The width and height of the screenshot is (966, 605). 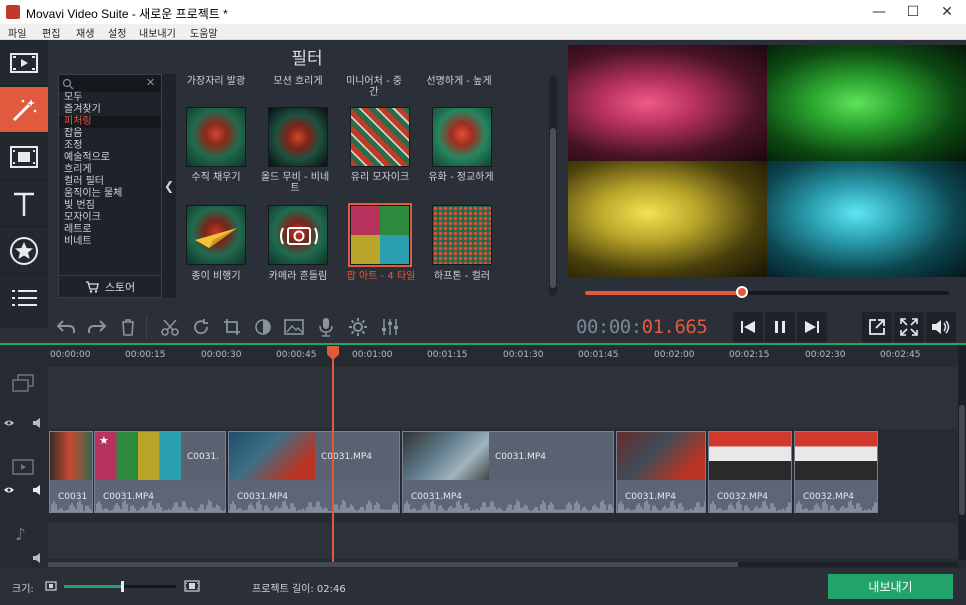 I want to click on category-vignette: 비네트, so click(x=78, y=242).